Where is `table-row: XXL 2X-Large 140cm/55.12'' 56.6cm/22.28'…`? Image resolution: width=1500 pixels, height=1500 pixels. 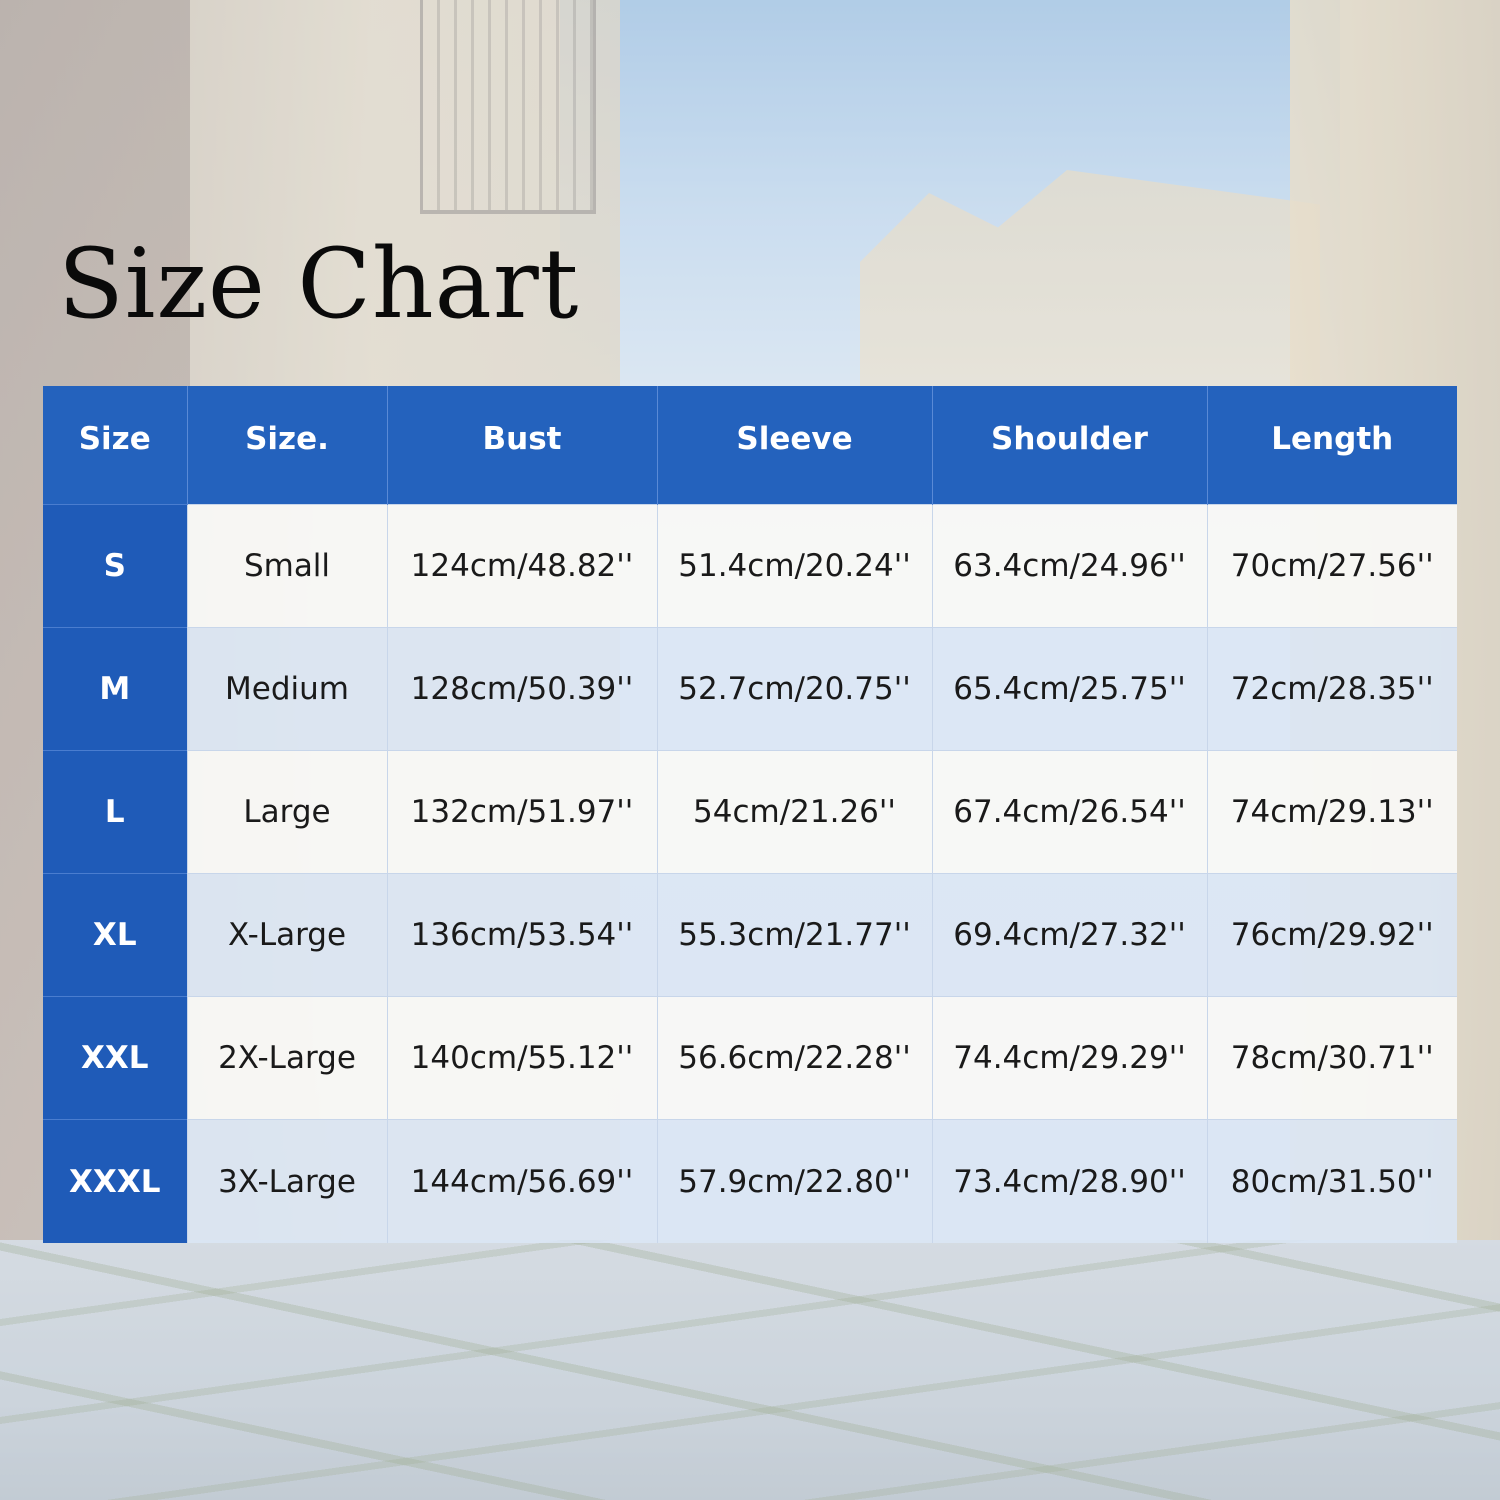 table-row: XXL 2X-Large 140cm/55.12'' 56.6cm/22.28'… is located at coordinates (750, 1058).